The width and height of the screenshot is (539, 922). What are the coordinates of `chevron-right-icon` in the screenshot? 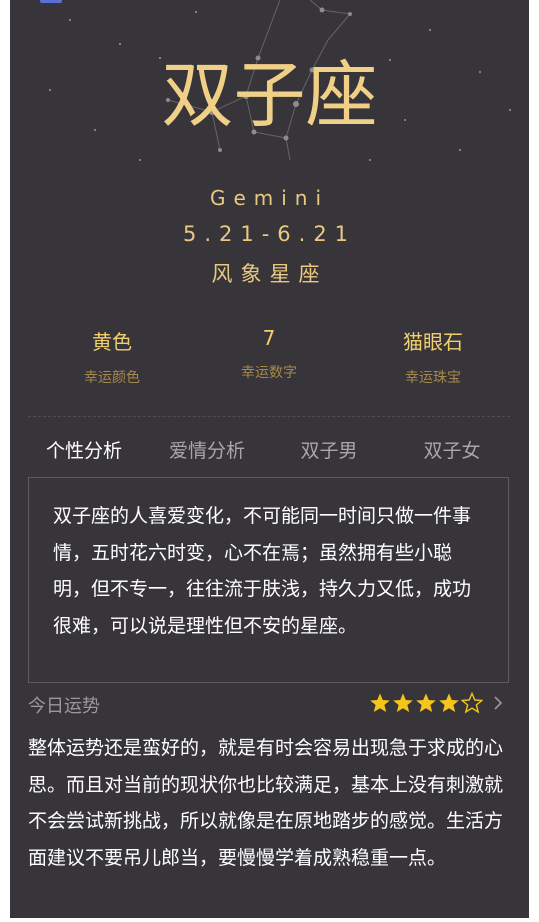 It's located at (498, 703).